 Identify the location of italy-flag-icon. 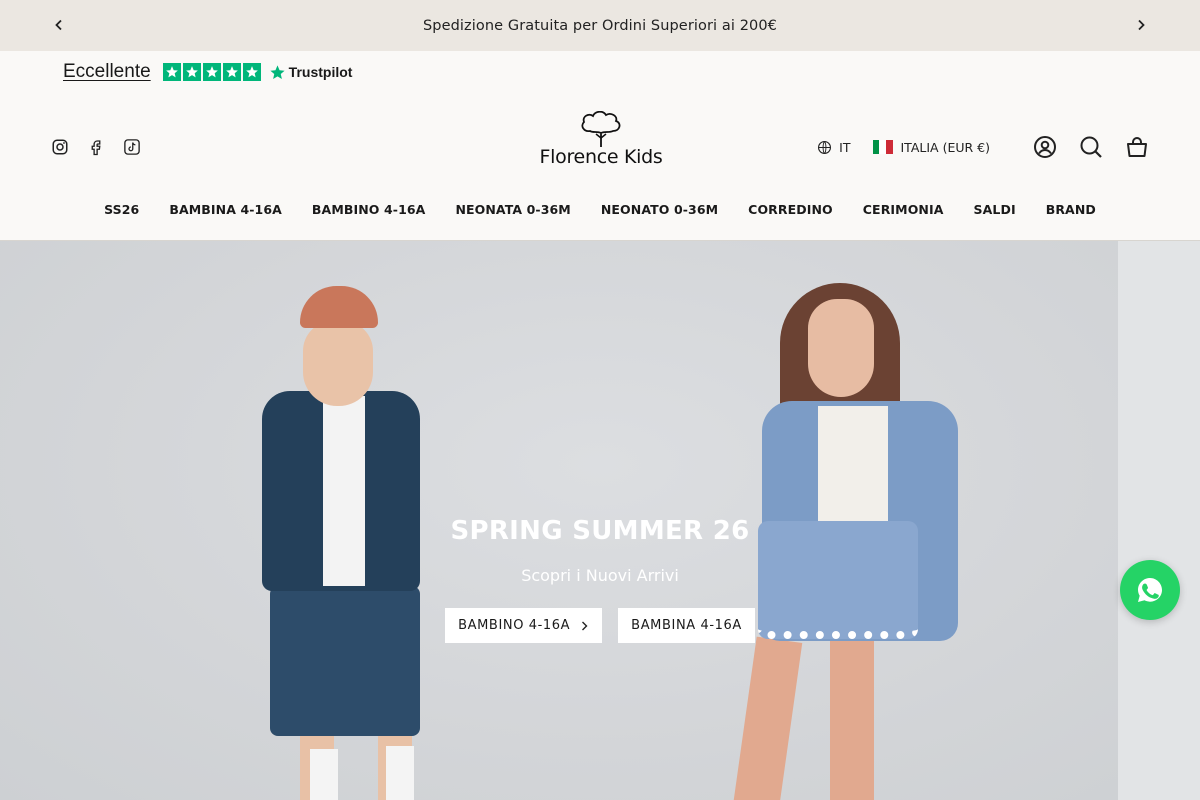
(882, 147).